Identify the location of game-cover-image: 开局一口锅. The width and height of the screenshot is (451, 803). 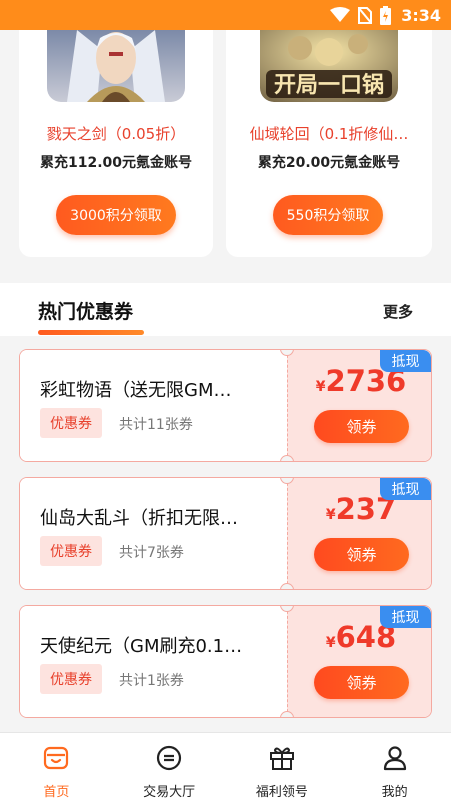
(329, 66).